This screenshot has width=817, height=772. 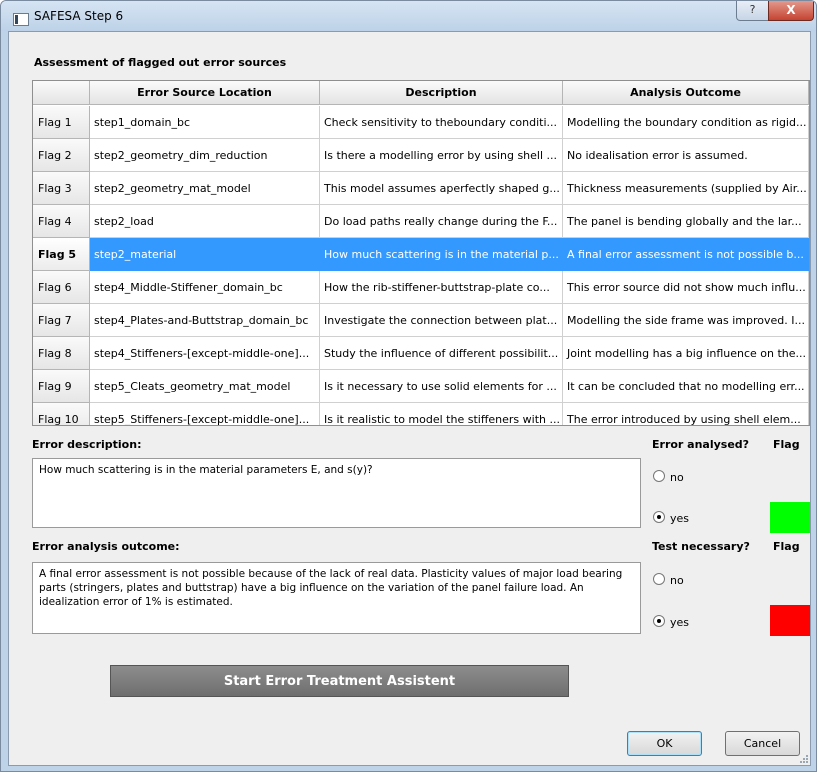 I want to click on test-necessary-label: Test necessary?, so click(x=701, y=546).